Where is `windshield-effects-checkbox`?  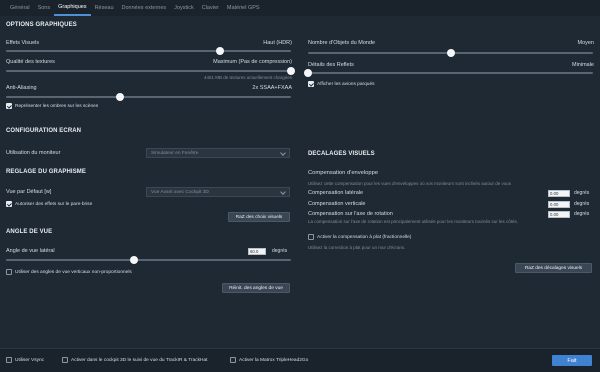 windshield-effects-checkbox is located at coordinates (9, 204).